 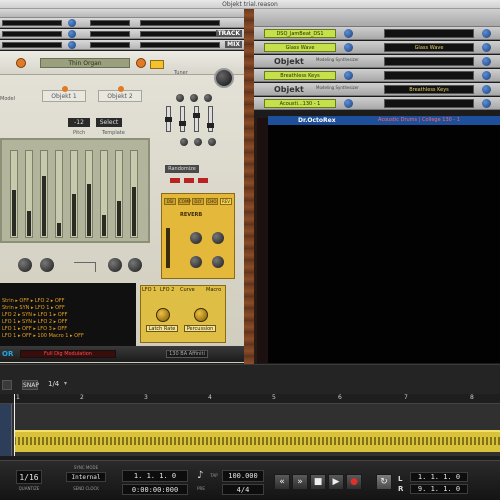 What do you see at coordinates (67, 329) in the screenshot?
I see `mod-row: LFO 1 ▸ OFF ▸ LFO 3 ▸ OFF` at bounding box center [67, 329].